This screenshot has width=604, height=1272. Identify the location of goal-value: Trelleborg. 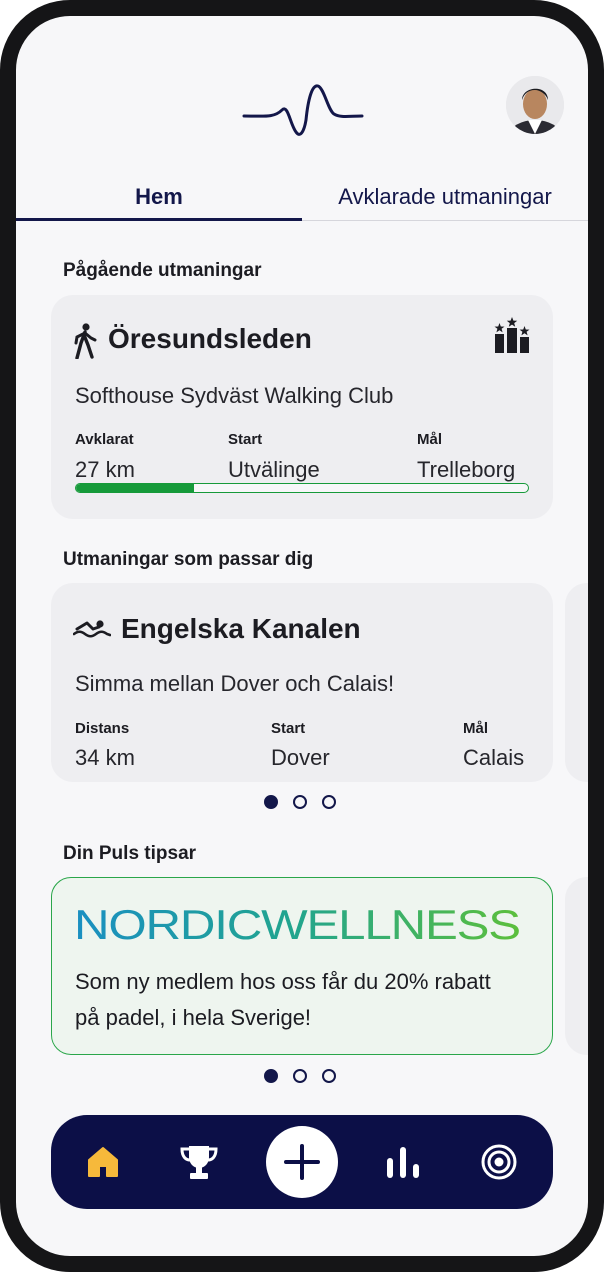
(466, 469).